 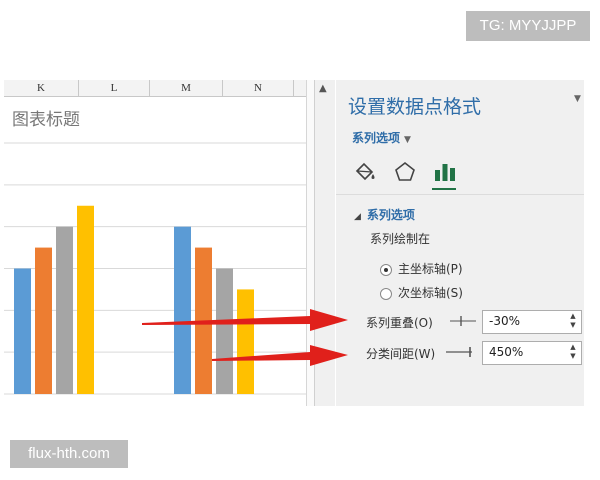 I want to click on annotation-arrows, so click(x=245, y=337).